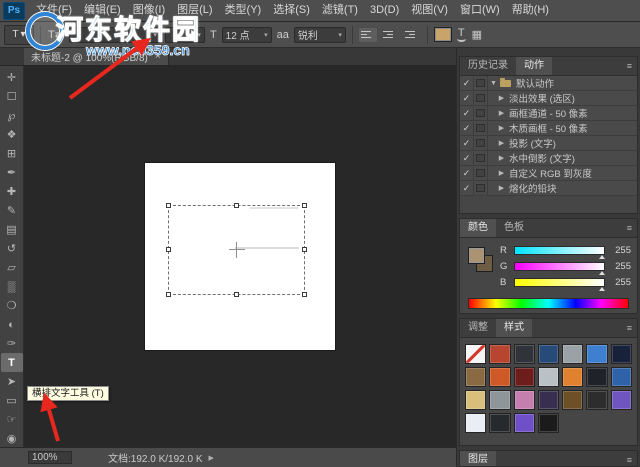 The height and width of the screenshot is (467, 640). Describe the element at coordinates (12, 286) in the screenshot. I see `gradient-tool: ▒` at that location.